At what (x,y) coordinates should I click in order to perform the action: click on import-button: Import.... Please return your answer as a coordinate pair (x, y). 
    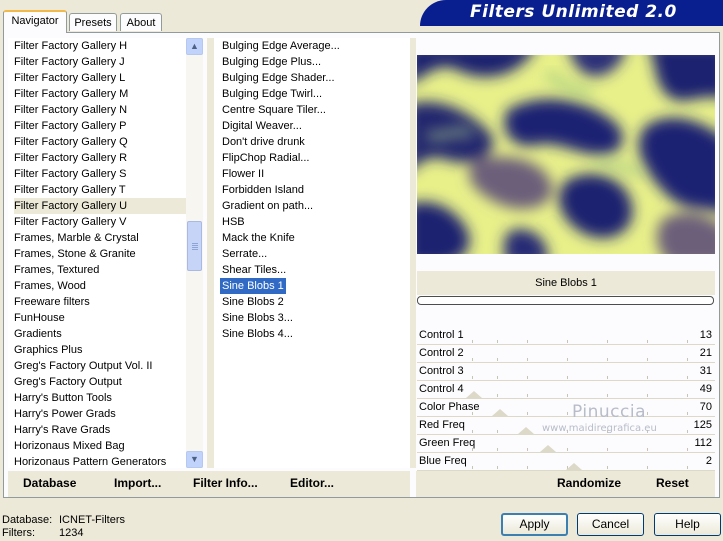
    Looking at the image, I should click on (137, 483).